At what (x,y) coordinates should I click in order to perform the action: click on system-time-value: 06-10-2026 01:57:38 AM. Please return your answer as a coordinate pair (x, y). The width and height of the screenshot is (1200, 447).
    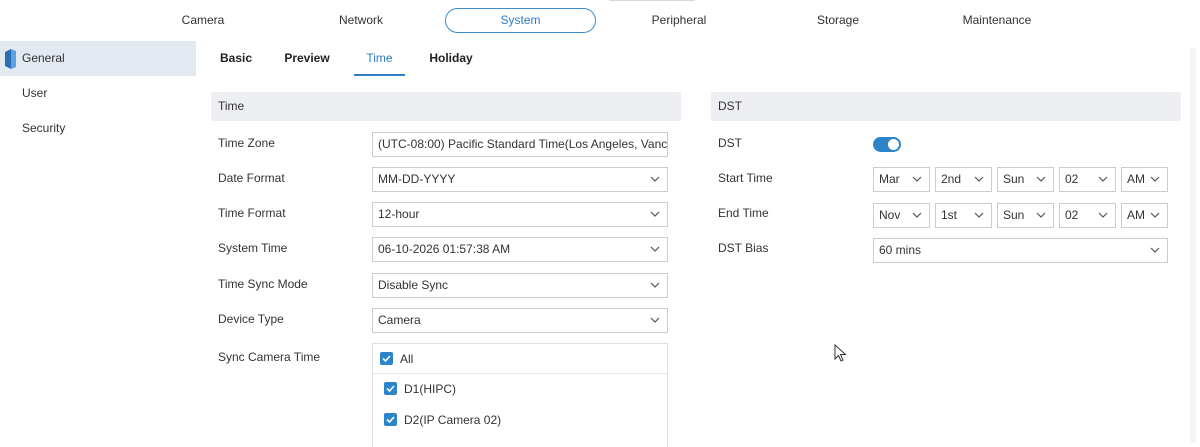
    Looking at the image, I should click on (444, 249).